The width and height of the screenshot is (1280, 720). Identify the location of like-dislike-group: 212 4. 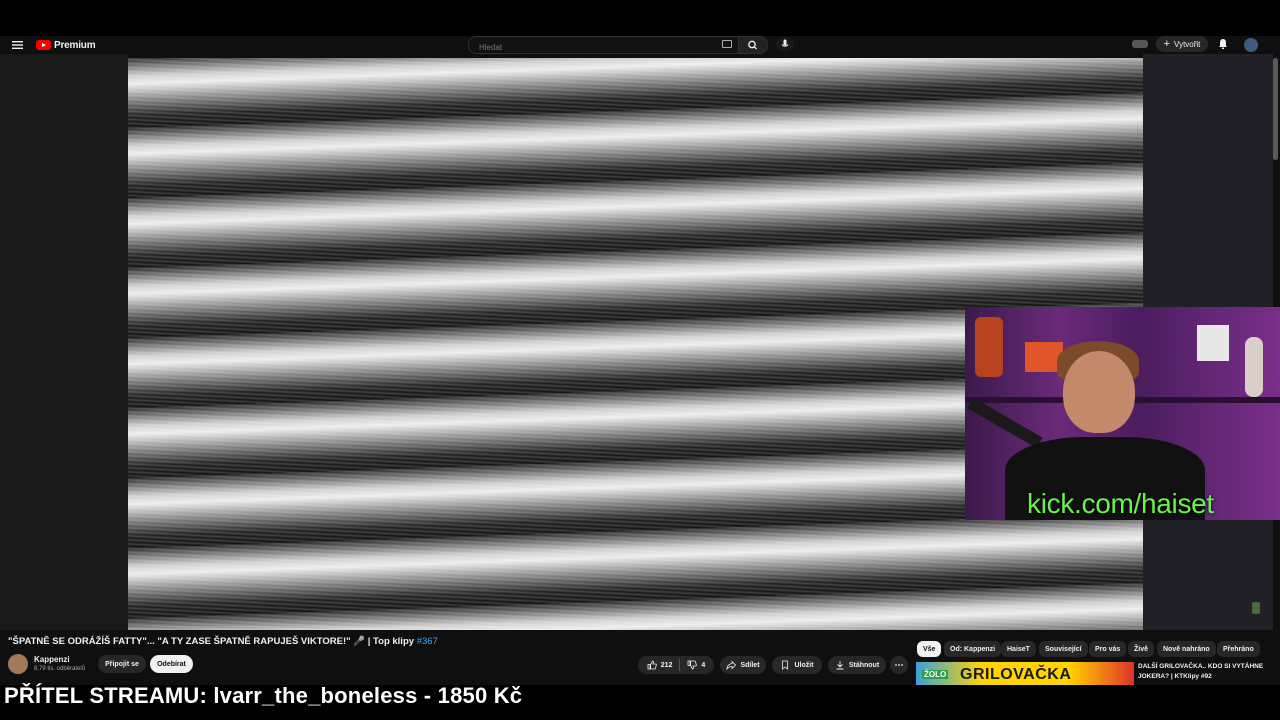
(676, 665).